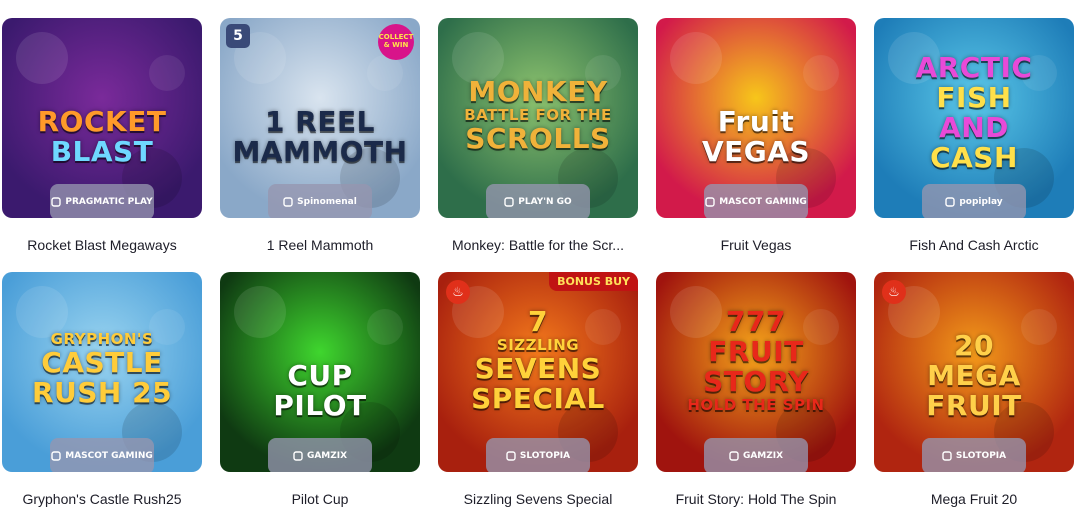 This screenshot has height=514, width=1088. Describe the element at coordinates (327, 202) in the screenshot. I see `provider-name: Spinomenal` at that location.